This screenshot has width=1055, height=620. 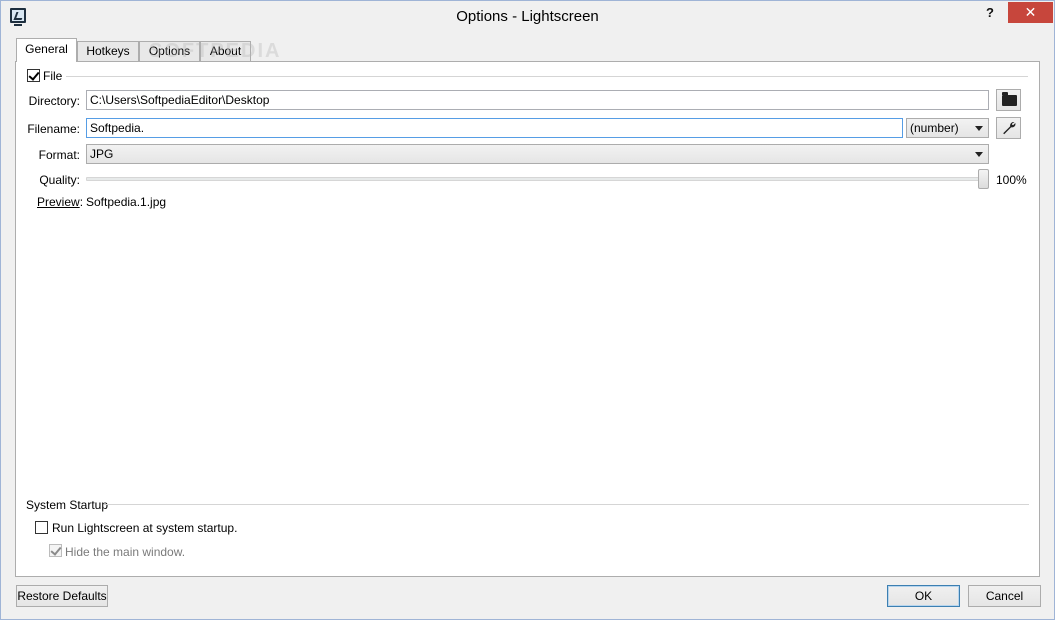 I want to click on quality-slider-thumb, so click(x=983, y=179).